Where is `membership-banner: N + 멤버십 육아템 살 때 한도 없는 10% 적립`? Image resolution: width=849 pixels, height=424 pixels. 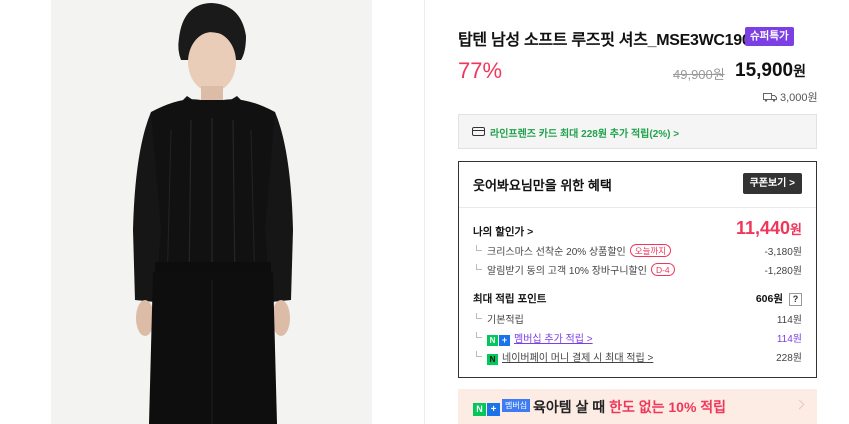
membership-banner: N + 멤버십 육아템 살 때 한도 없는 10% 적립 is located at coordinates (637, 406).